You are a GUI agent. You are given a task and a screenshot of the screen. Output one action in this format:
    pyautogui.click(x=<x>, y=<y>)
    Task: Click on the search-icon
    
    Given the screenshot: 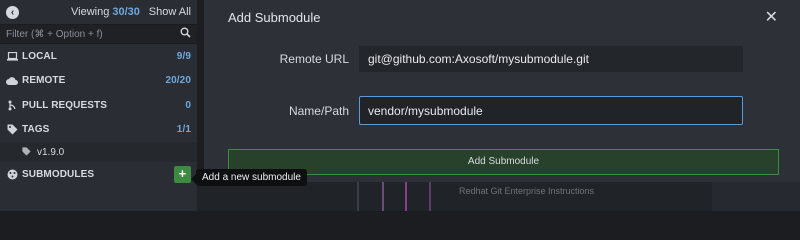 What is the action you would take?
    pyautogui.click(x=185, y=34)
    